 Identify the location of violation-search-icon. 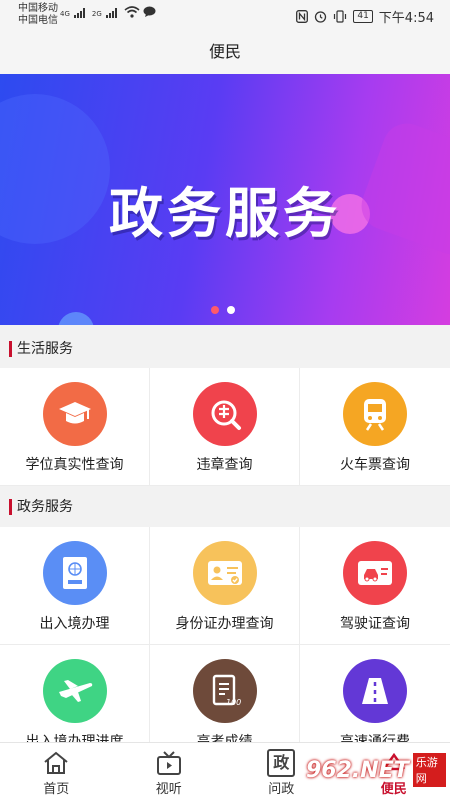
(225, 414).